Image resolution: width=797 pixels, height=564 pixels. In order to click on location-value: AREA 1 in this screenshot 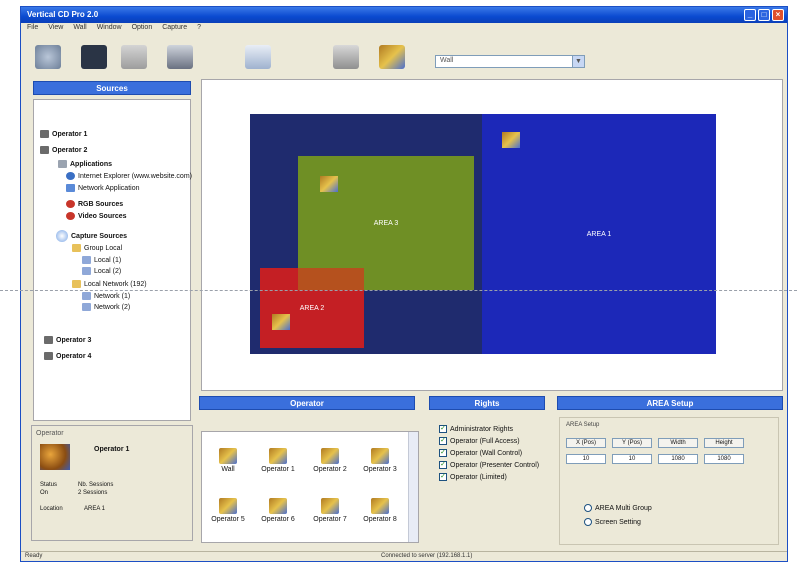, I will do `click(95, 509)`.